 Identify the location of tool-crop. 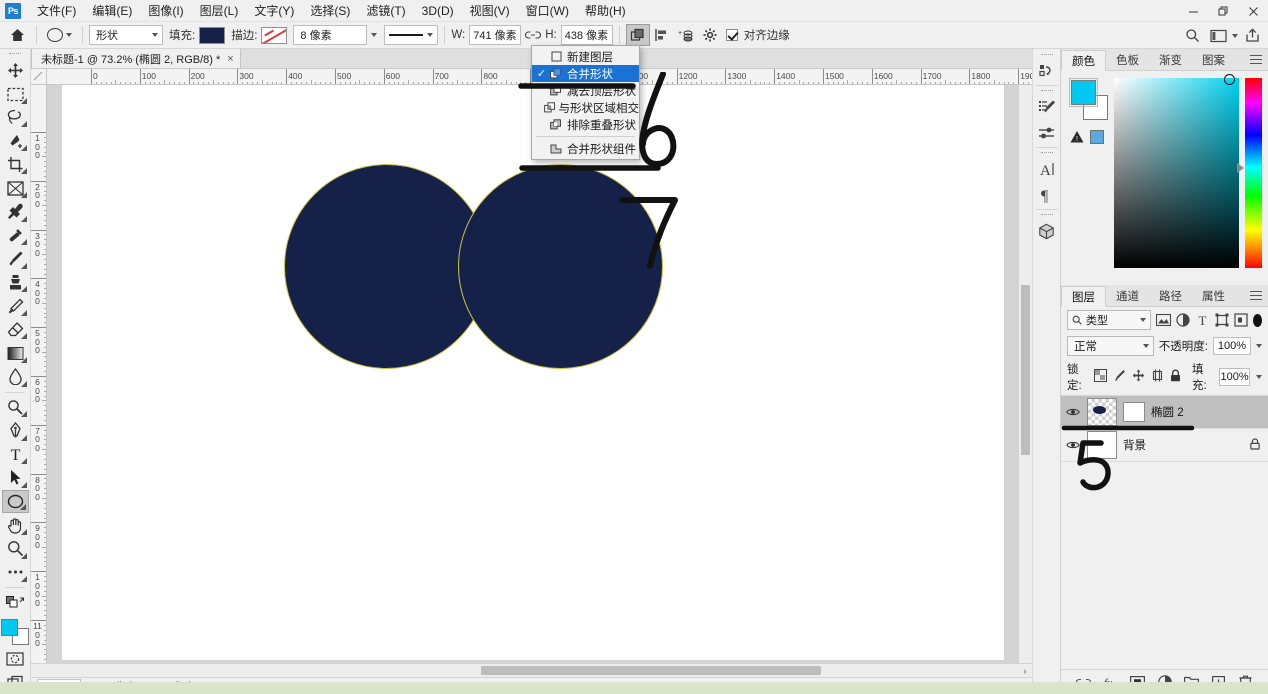
(15, 165).